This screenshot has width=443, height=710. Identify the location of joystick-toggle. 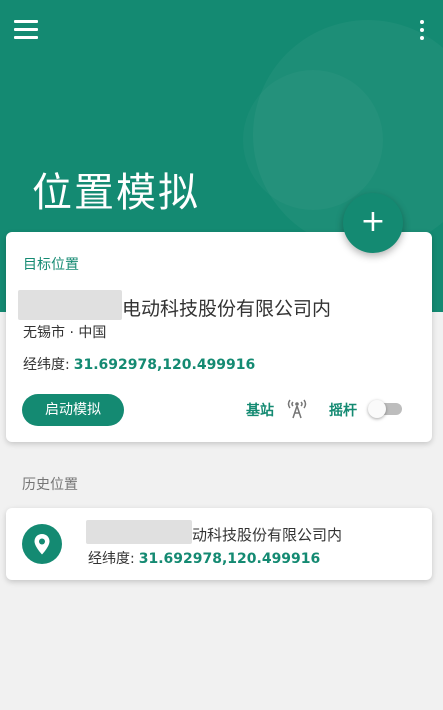
(385, 409).